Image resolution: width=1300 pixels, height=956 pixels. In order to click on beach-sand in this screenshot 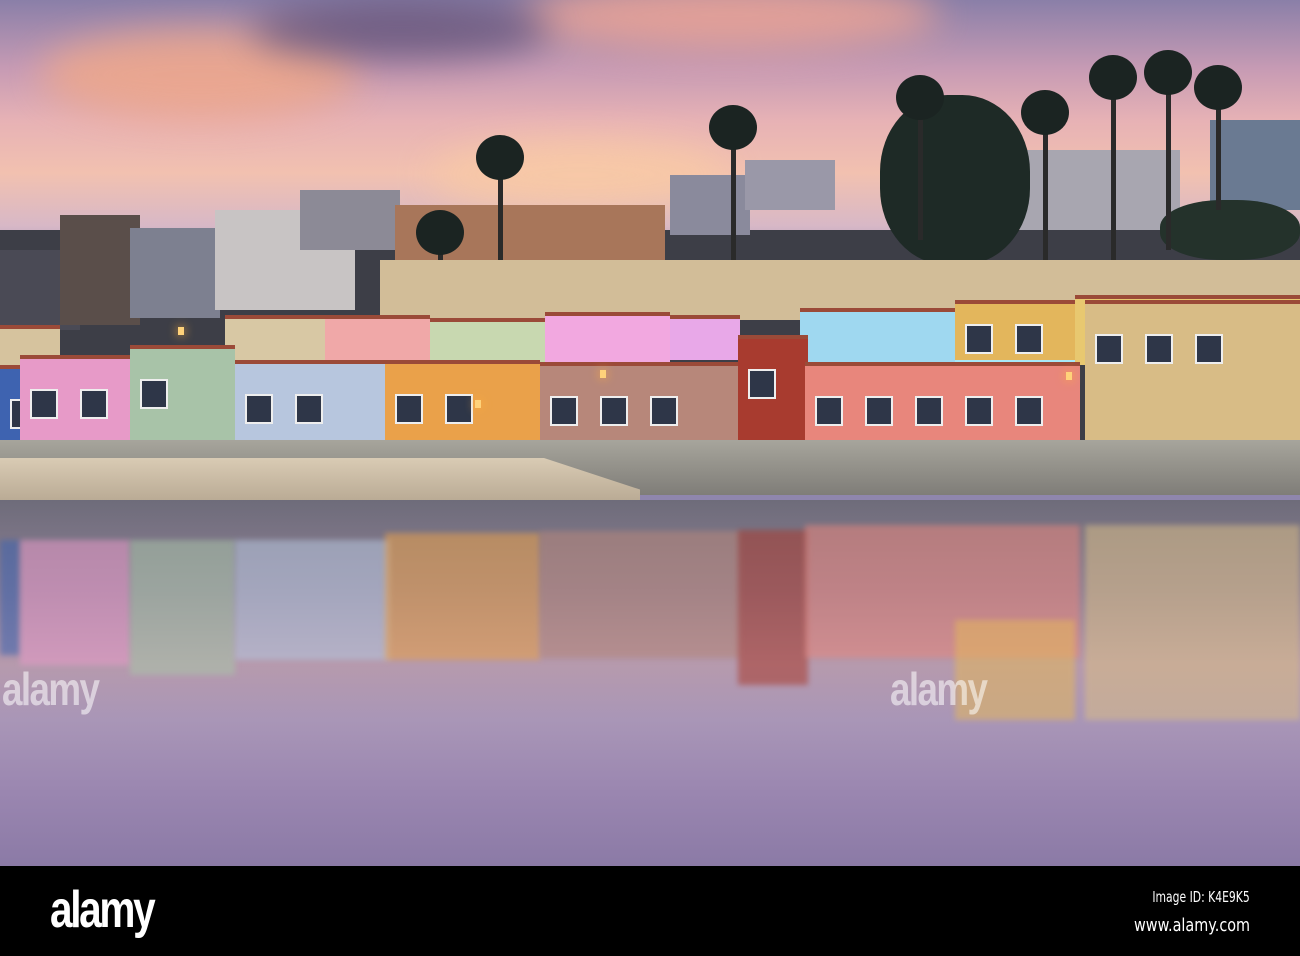, I will do `click(320, 480)`.